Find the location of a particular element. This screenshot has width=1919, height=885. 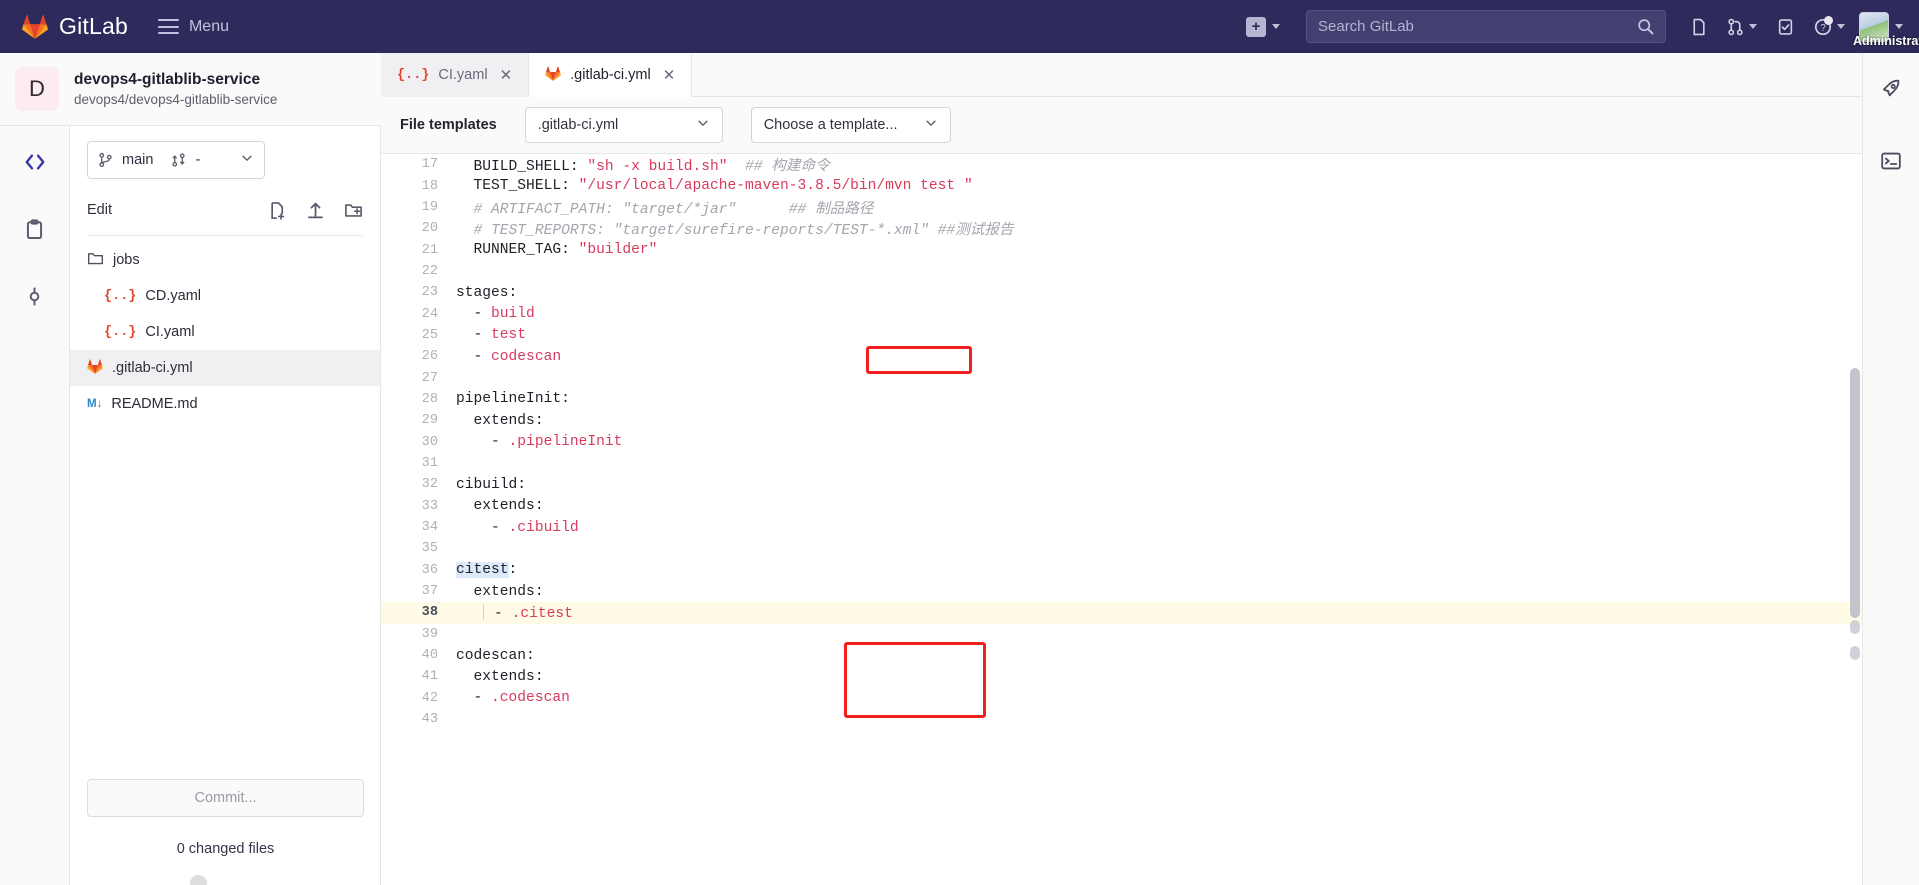

code-line: 30 - .pipelineInit is located at coordinates (1121, 441).